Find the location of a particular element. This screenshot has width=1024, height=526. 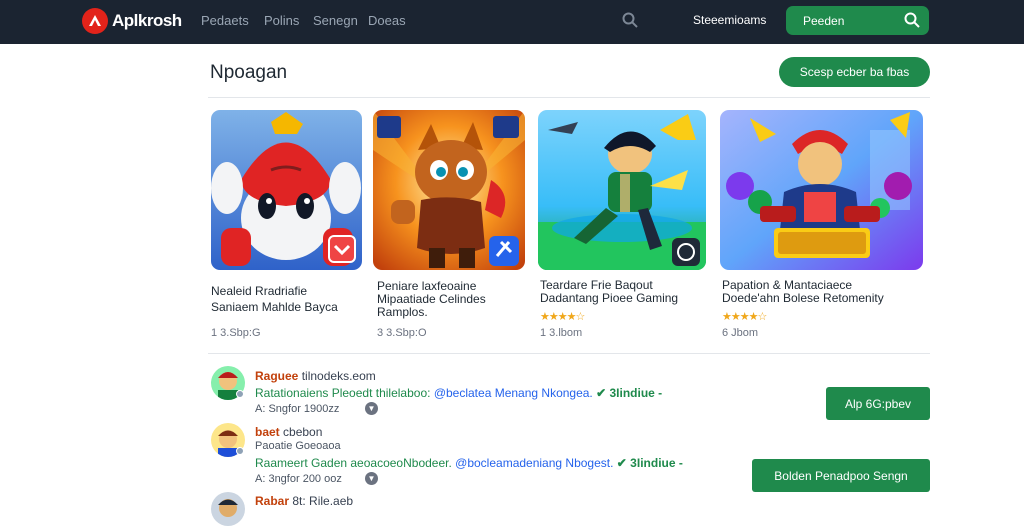

nav-link-3: Senegn is located at coordinates (335, 20).